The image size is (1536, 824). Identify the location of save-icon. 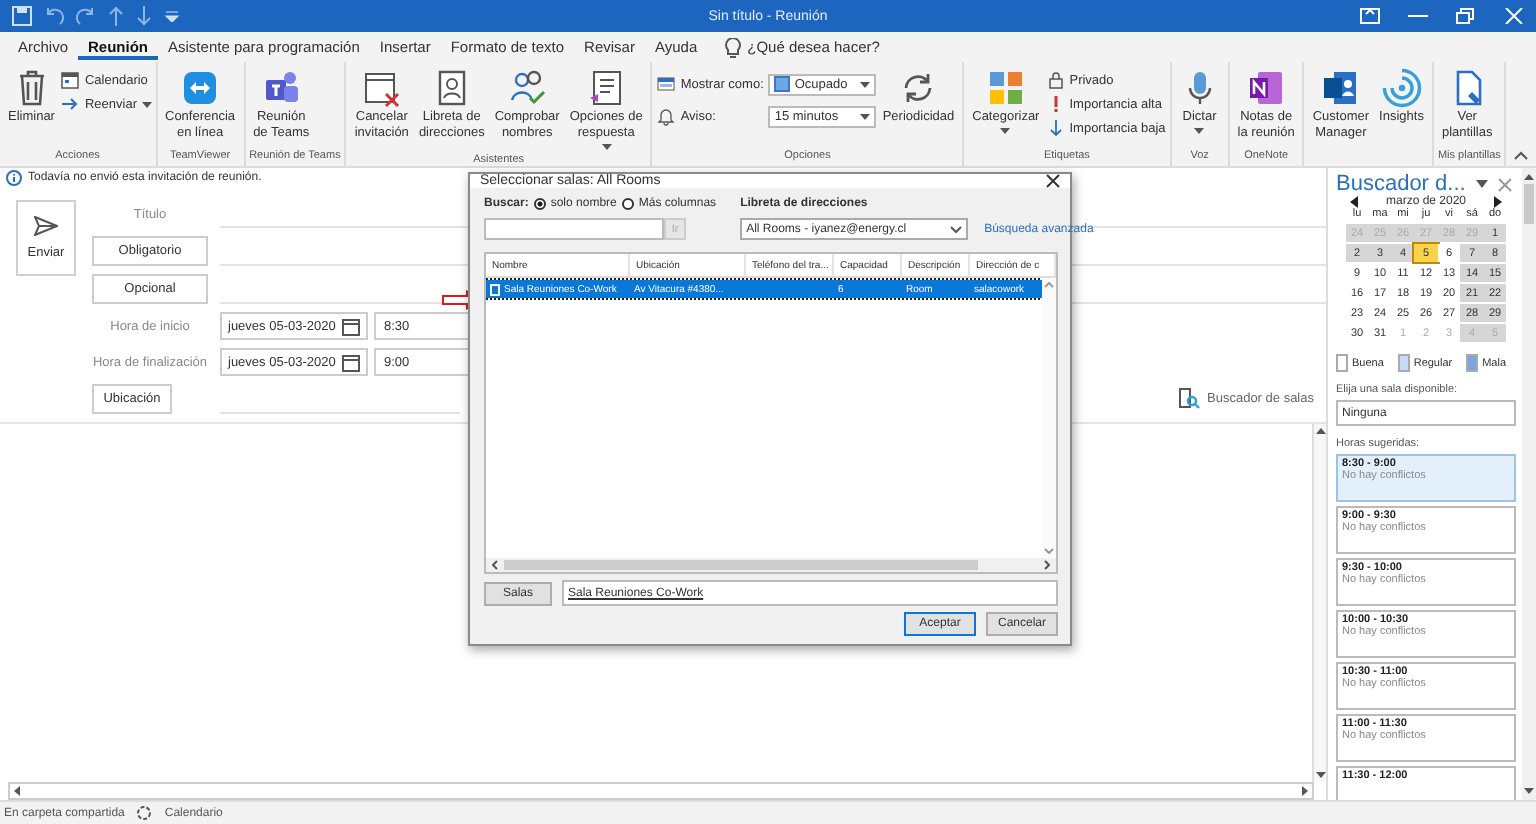
(22, 16).